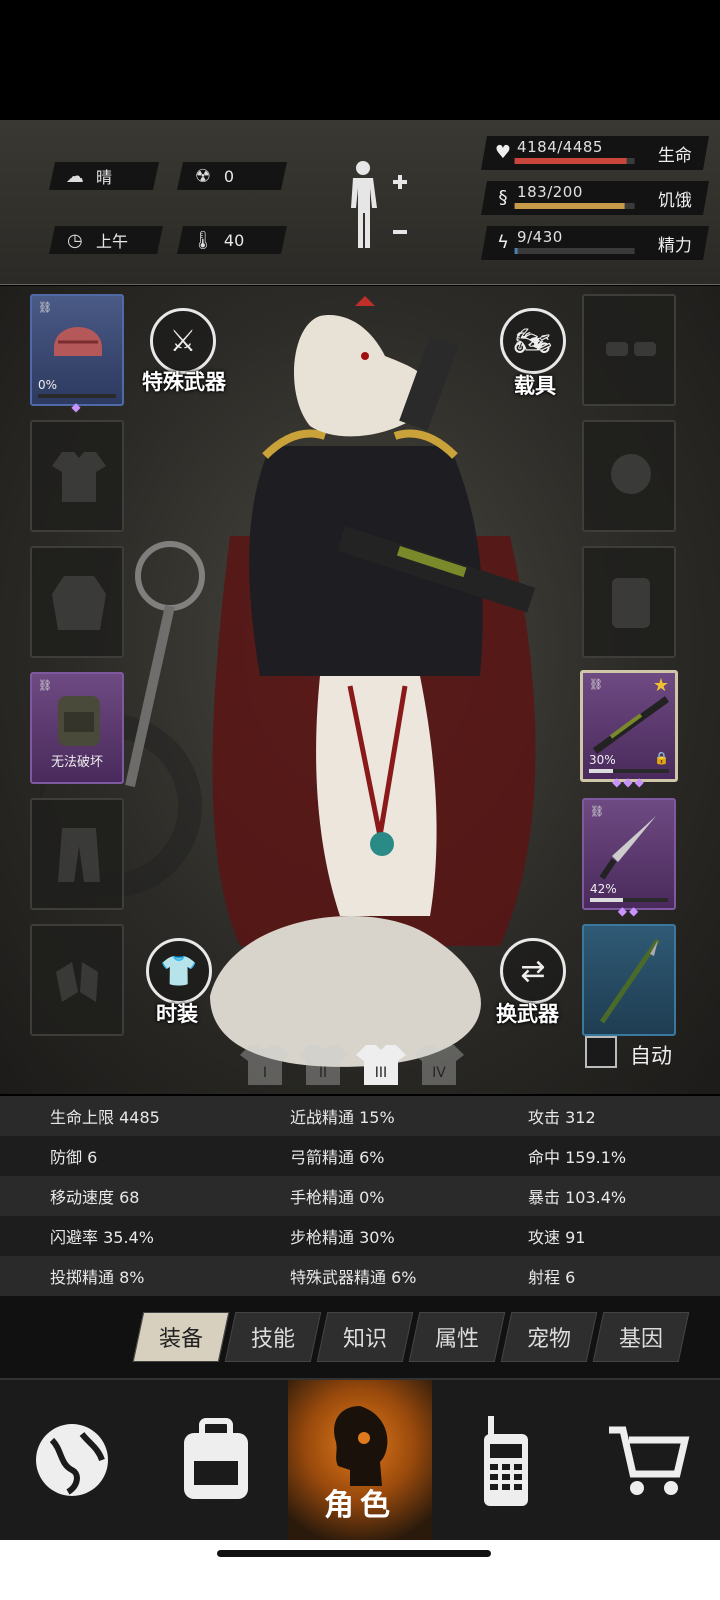 The width and height of the screenshot is (720, 1600). Describe the element at coordinates (627, 848) in the screenshot. I see `machete-icon` at that location.